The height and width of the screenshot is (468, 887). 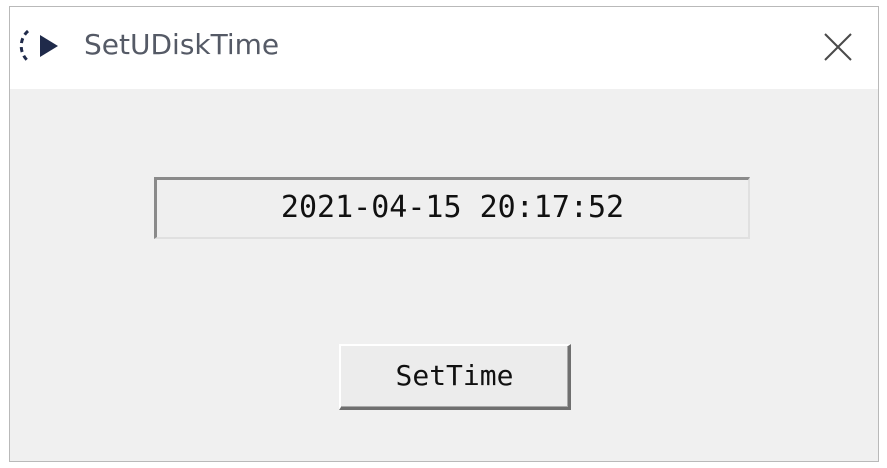 I want to click on close-icon, so click(x=838, y=47).